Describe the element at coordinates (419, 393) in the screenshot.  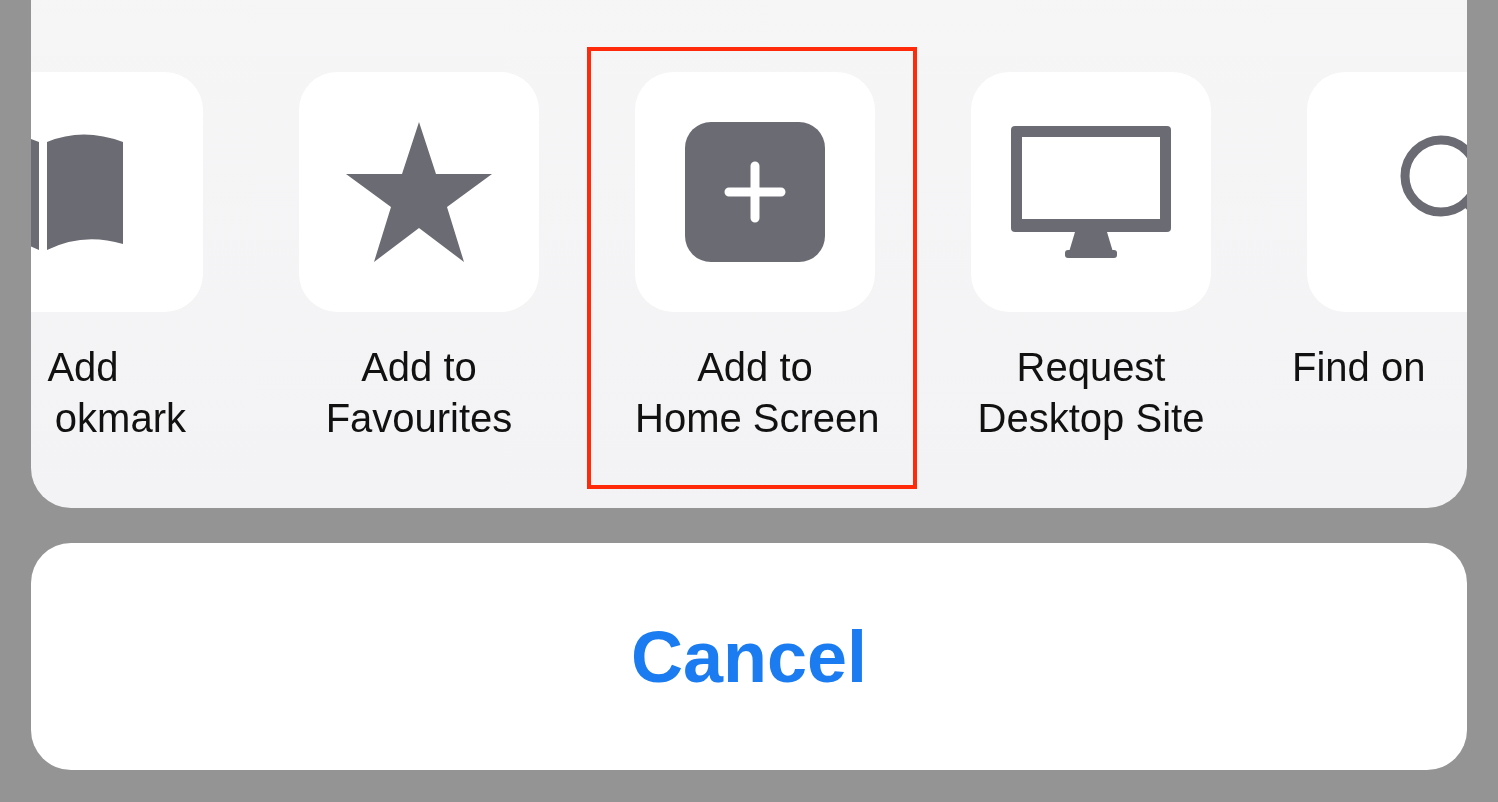
I see `action-label: Add to Favourites` at that location.